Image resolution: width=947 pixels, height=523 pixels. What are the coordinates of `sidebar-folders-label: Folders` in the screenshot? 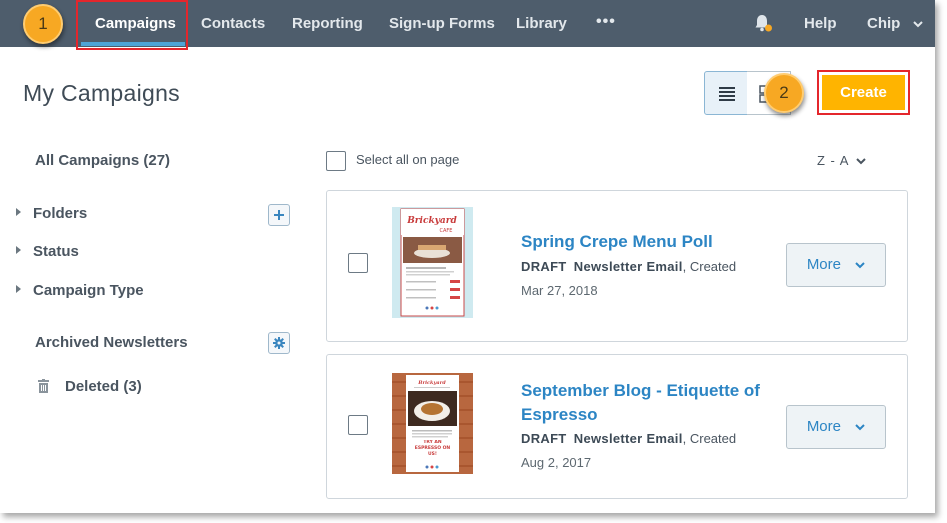 It's located at (60, 213).